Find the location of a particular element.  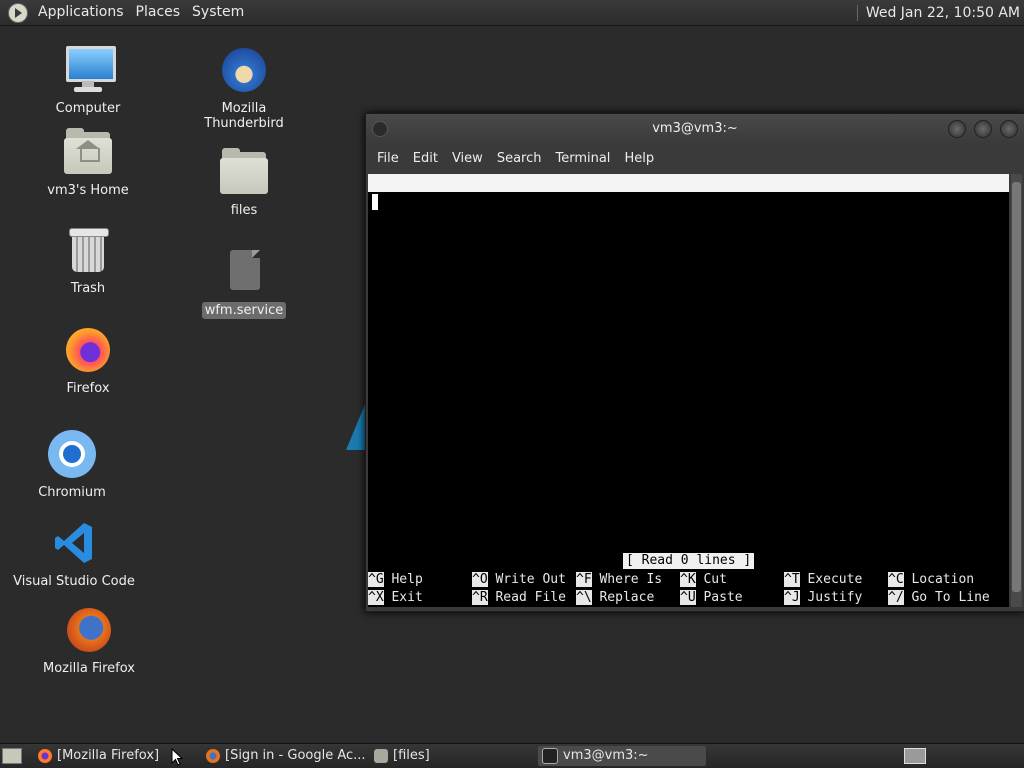

thunderbird-icon is located at coordinates (244, 70).